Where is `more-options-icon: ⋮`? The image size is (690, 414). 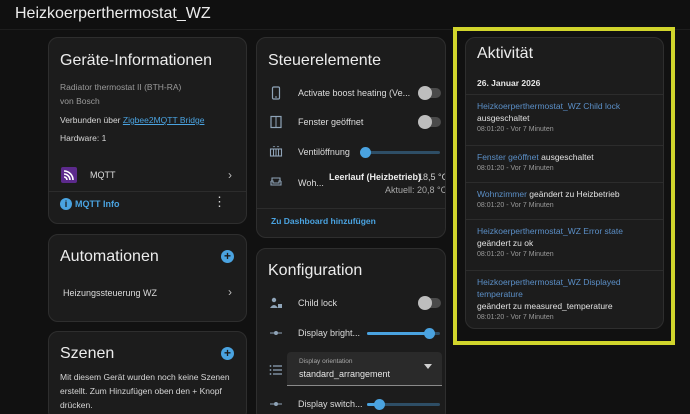
more-options-icon: ⋮ is located at coordinates (219, 201).